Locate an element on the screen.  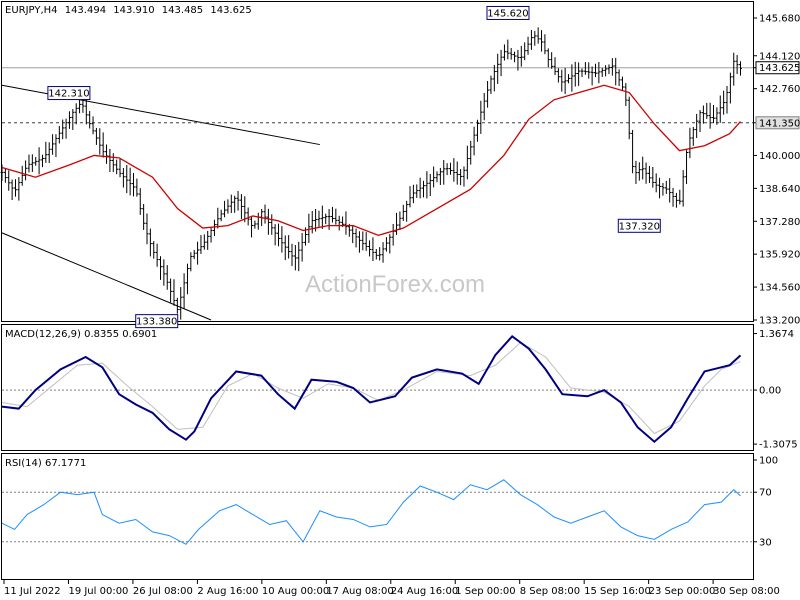
x-tick: 8 Sep 08:00 is located at coordinates (549, 588).